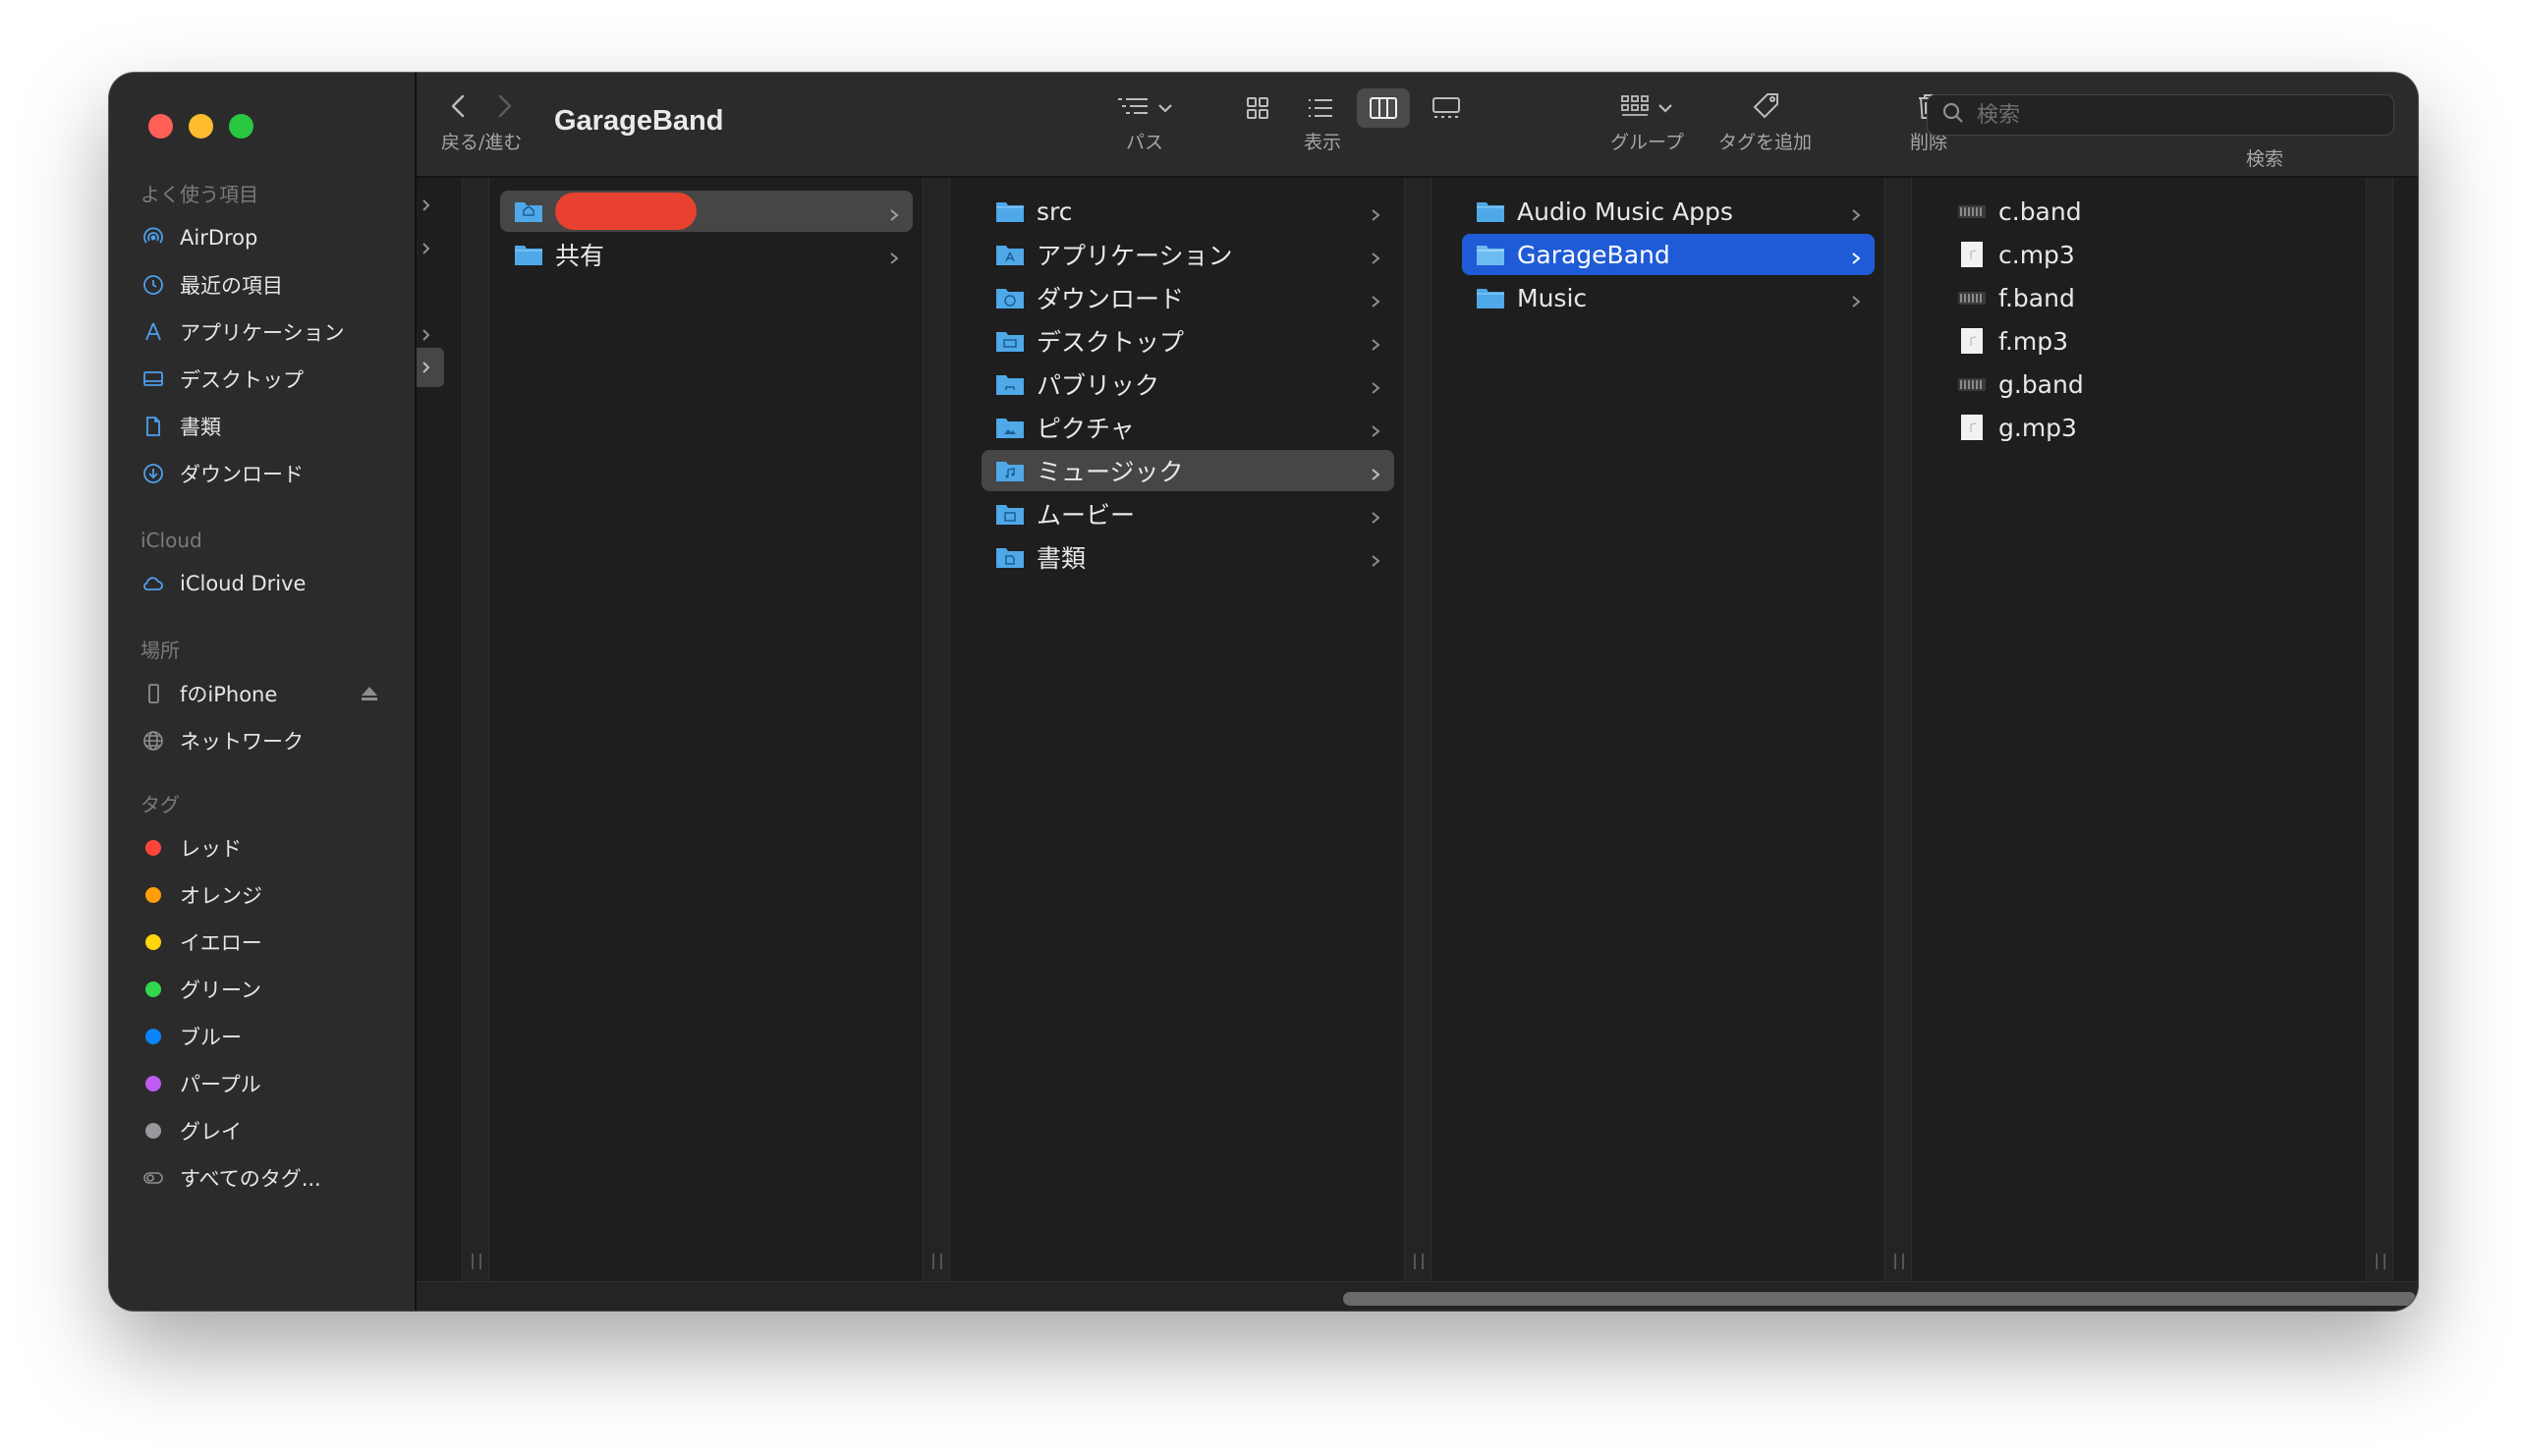  I want to click on sidebar-item-iphone: fのiPhone, so click(265, 693).